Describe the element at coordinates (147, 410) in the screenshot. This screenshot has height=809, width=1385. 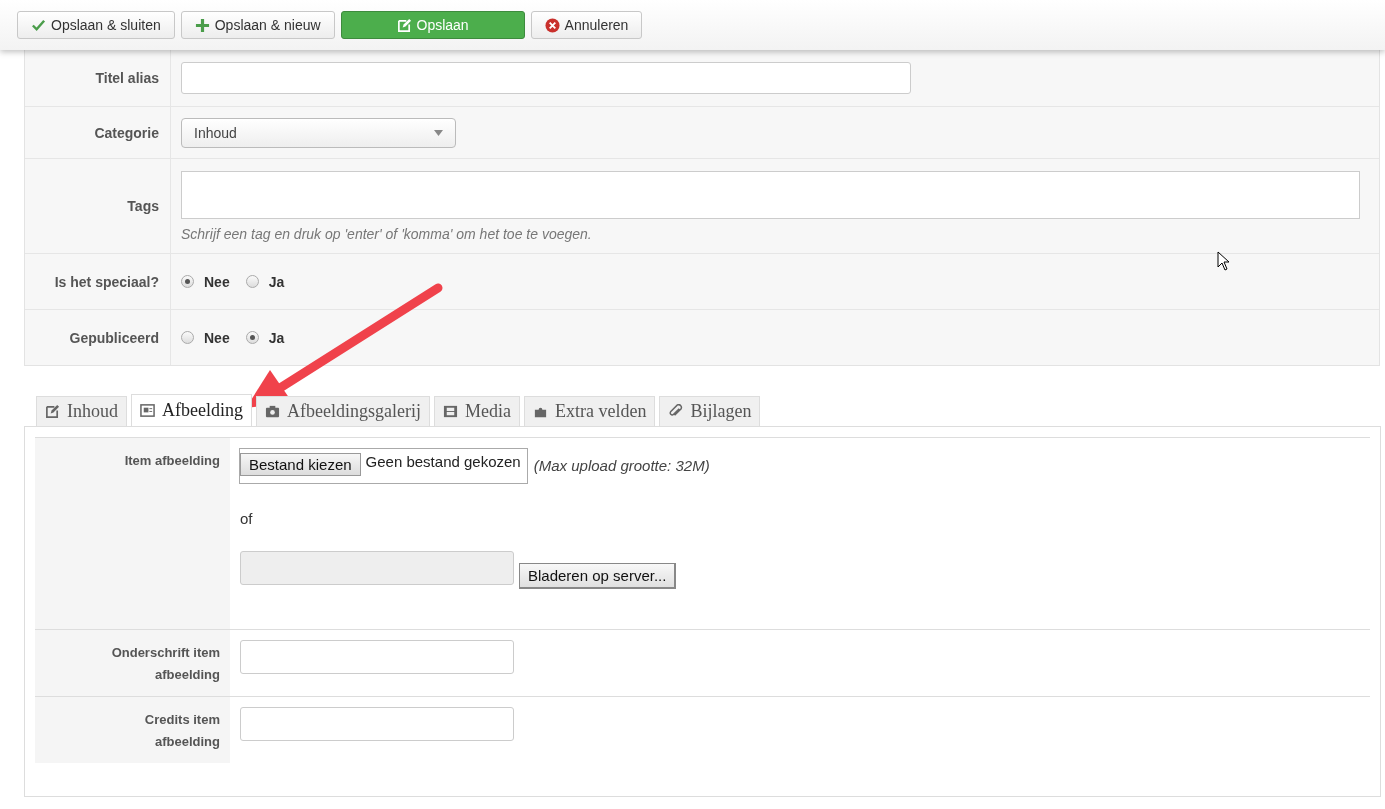
I see `image-icon` at that location.